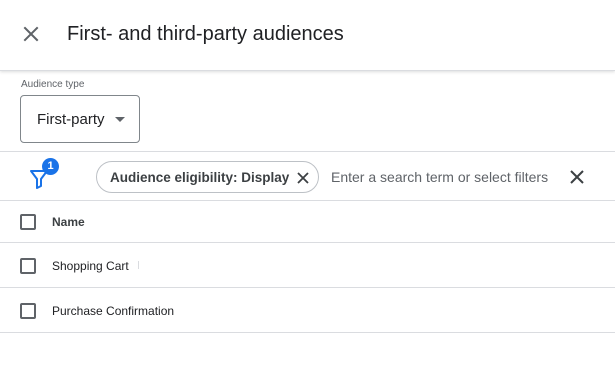  Describe the element at coordinates (71, 119) in the screenshot. I see `audience-type-value: First-party` at that location.